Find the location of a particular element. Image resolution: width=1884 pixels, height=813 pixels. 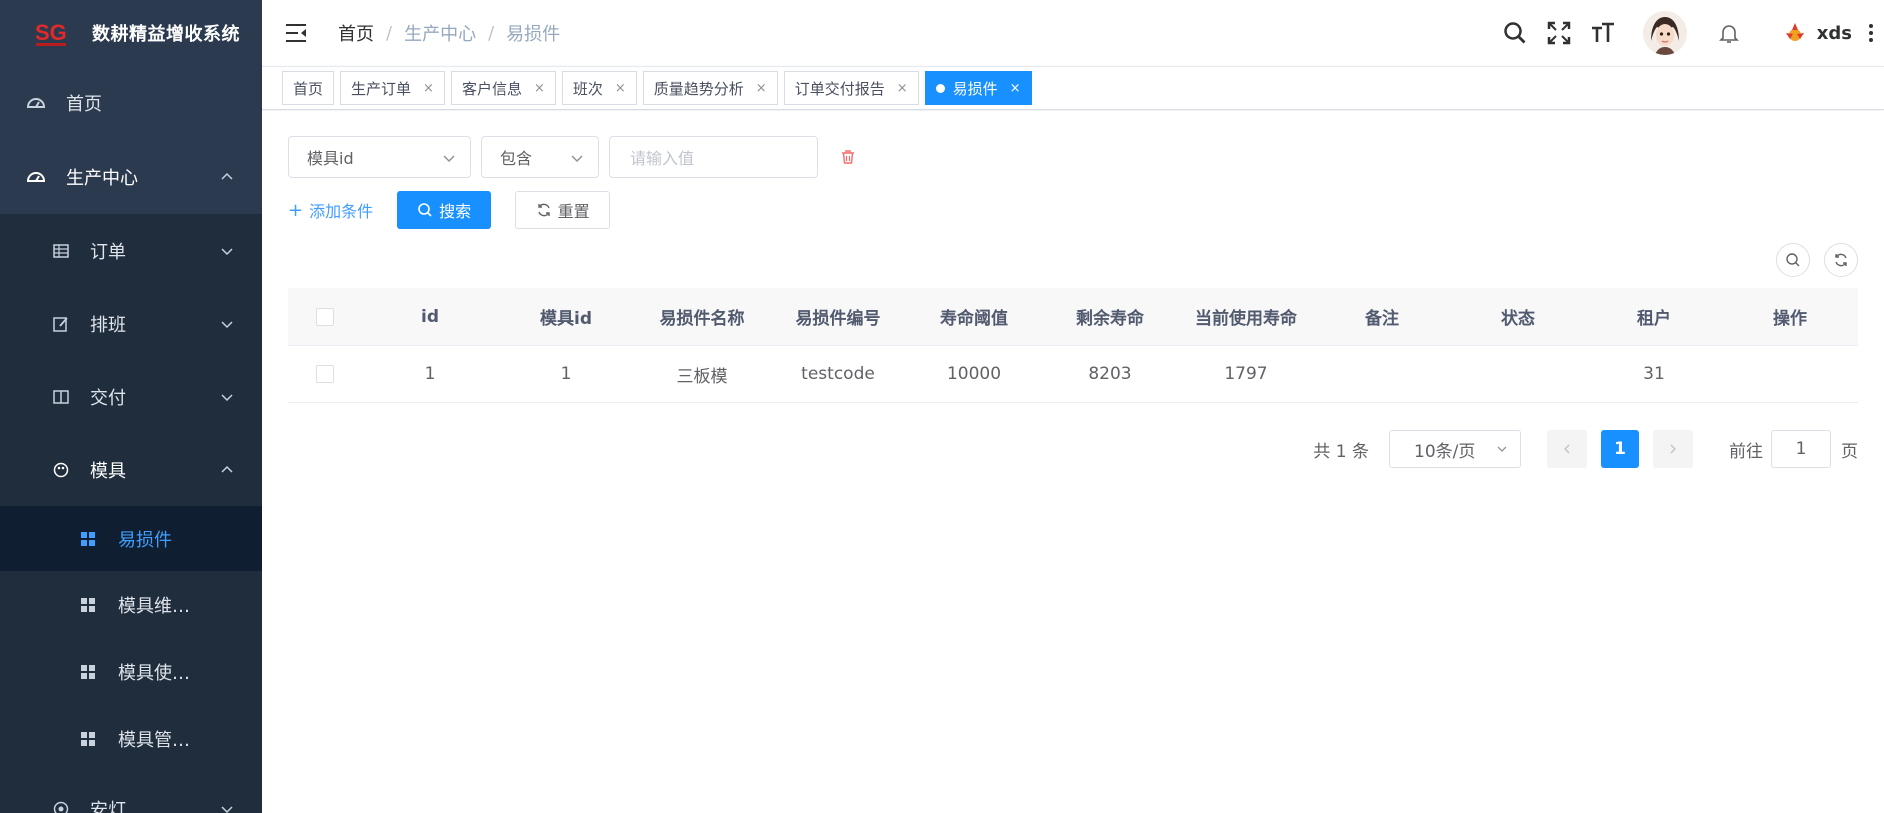

tab-wearing-parts: 易损件 × is located at coordinates (978, 88).